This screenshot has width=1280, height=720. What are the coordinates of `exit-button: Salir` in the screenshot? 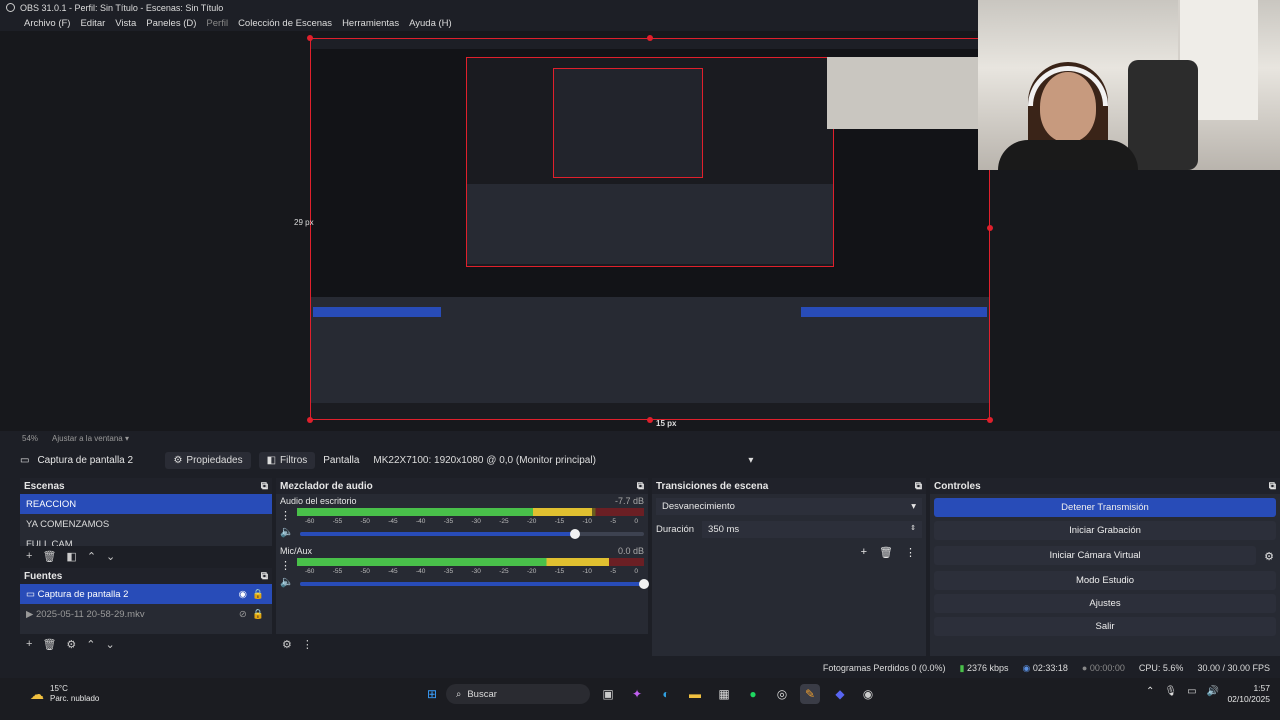 It's located at (1105, 626).